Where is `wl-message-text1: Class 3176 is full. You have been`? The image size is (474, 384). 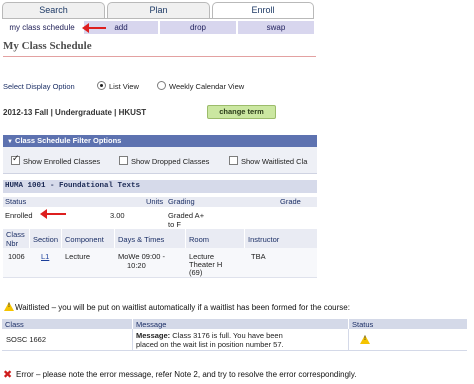
wl-message-text1: Class 3176 is full. You have been is located at coordinates (226, 335).